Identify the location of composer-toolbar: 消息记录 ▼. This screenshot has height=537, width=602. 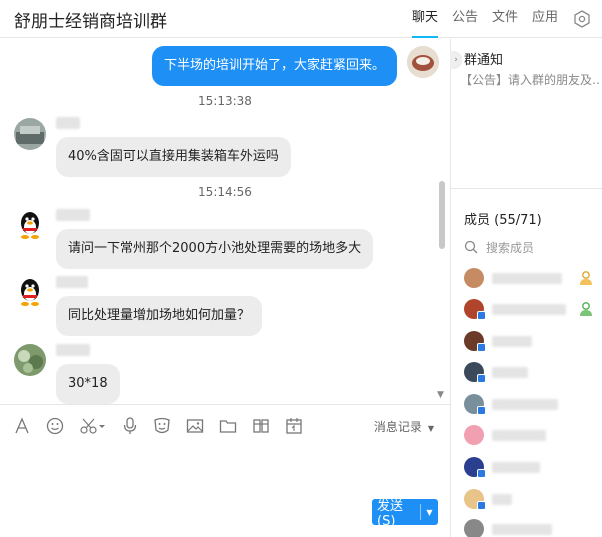
(225, 426).